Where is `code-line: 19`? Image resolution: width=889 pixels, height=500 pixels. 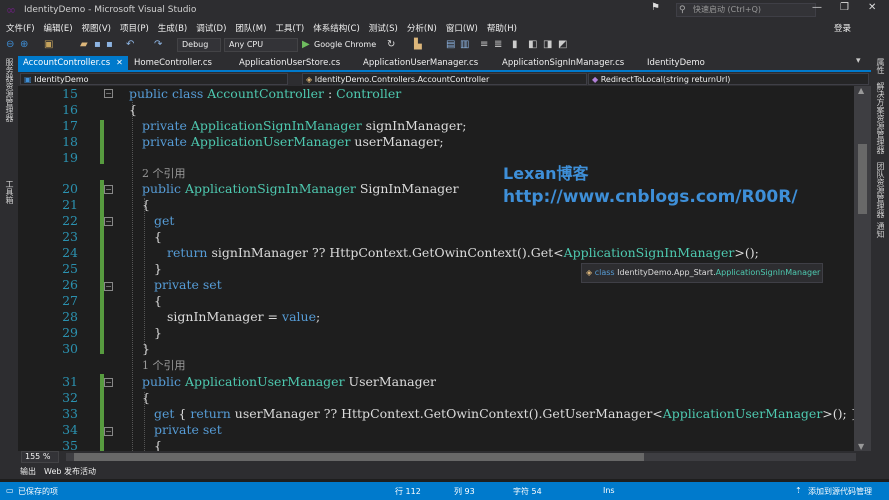 code-line: 19 is located at coordinates (70, 157).